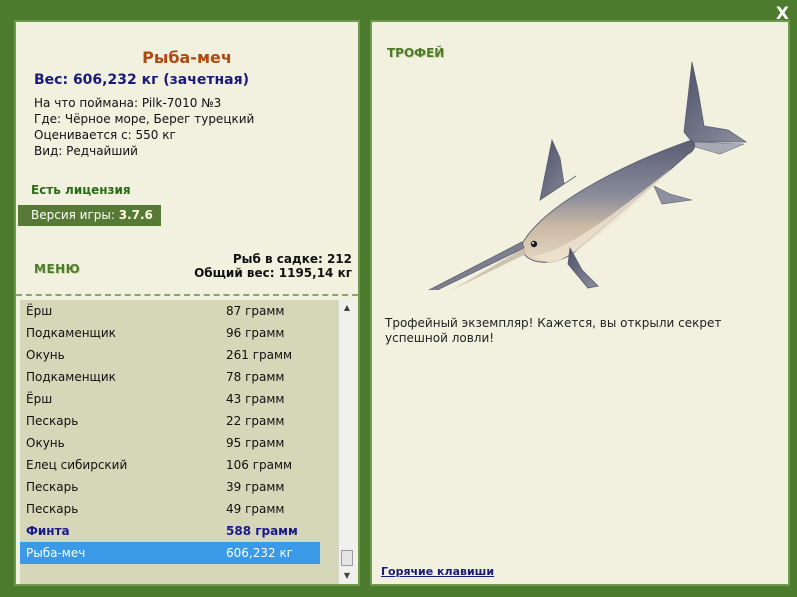  What do you see at coordinates (77, 465) in the screenshot?
I see `list-item-name: Елец сибирский` at bounding box center [77, 465].